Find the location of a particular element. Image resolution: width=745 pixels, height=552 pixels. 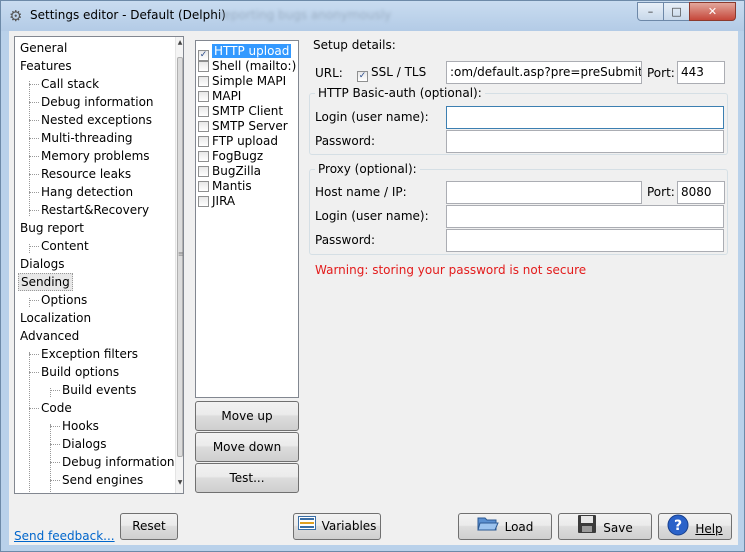

ssl-check-icon: ✓ is located at coordinates (362, 76).